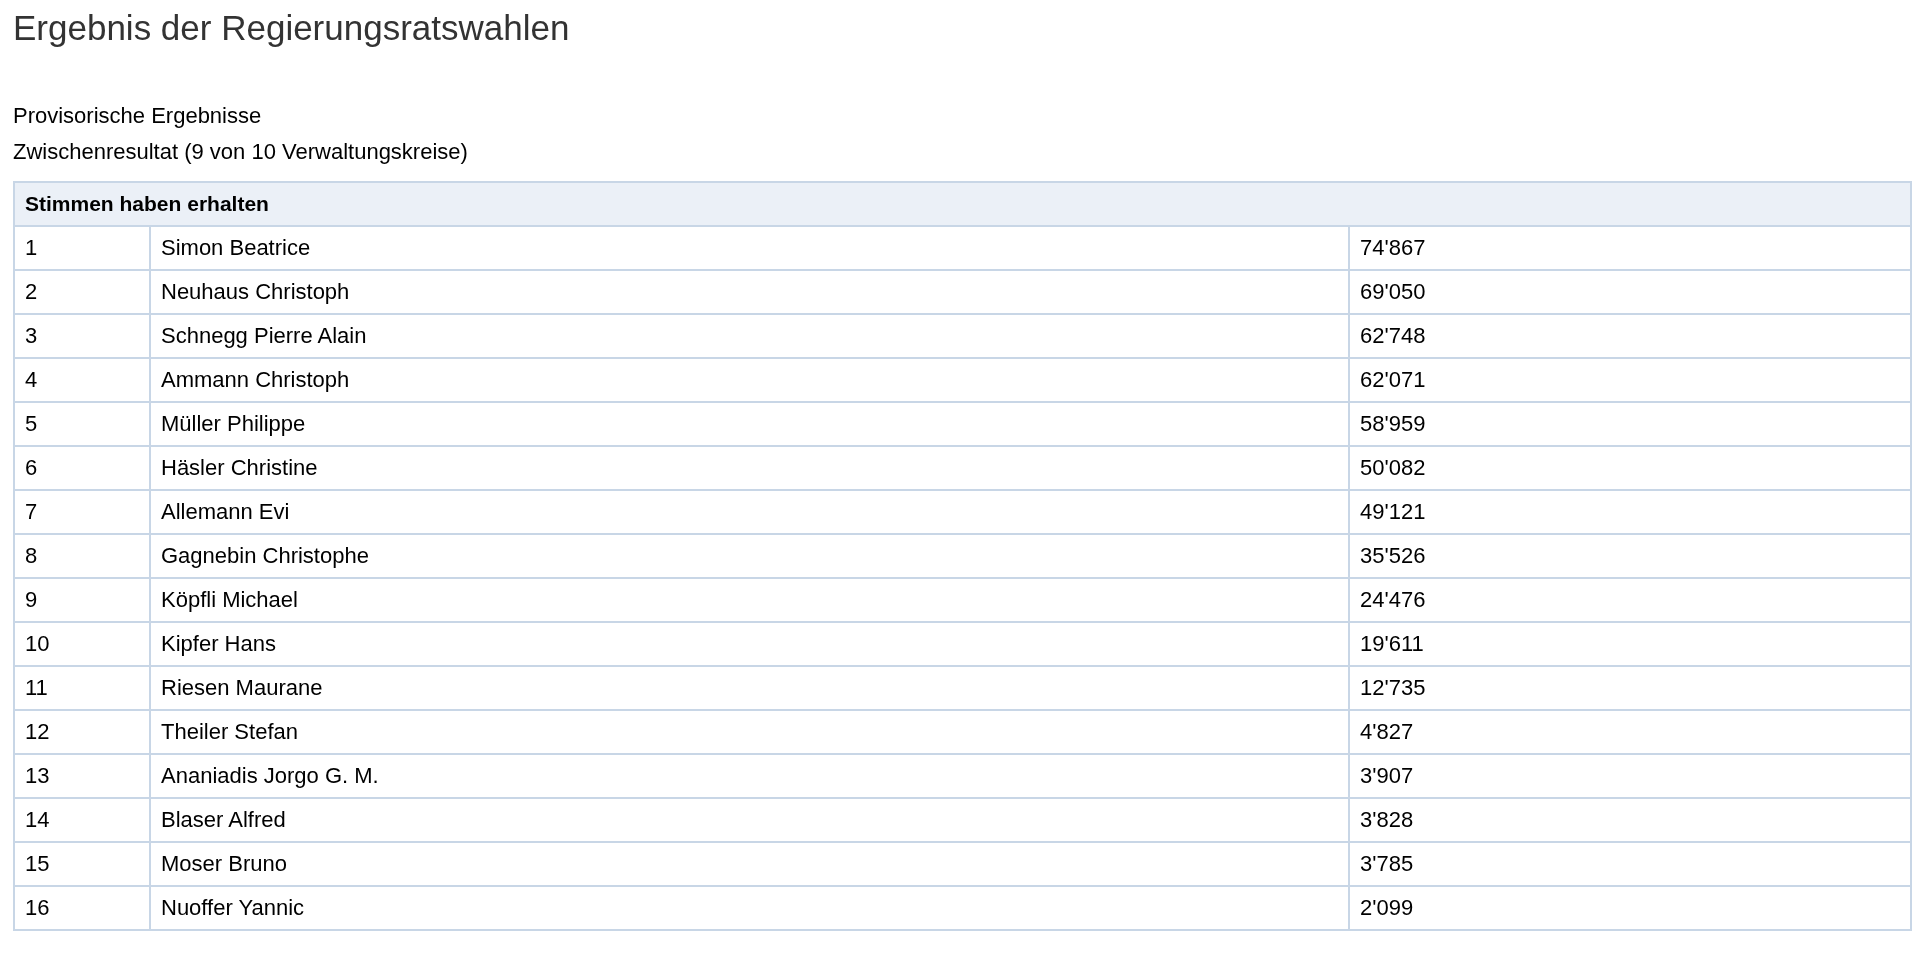 This screenshot has width=1926, height=956. I want to click on rank-cell: 8, so click(82, 556).